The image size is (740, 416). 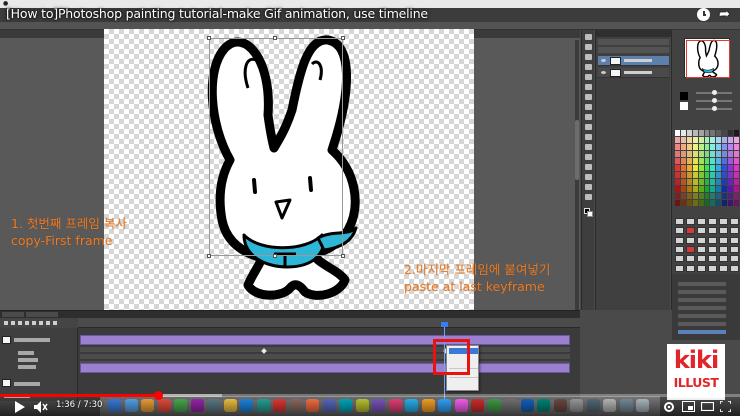 I want to click on hand-tool-icon, so click(x=588, y=197).